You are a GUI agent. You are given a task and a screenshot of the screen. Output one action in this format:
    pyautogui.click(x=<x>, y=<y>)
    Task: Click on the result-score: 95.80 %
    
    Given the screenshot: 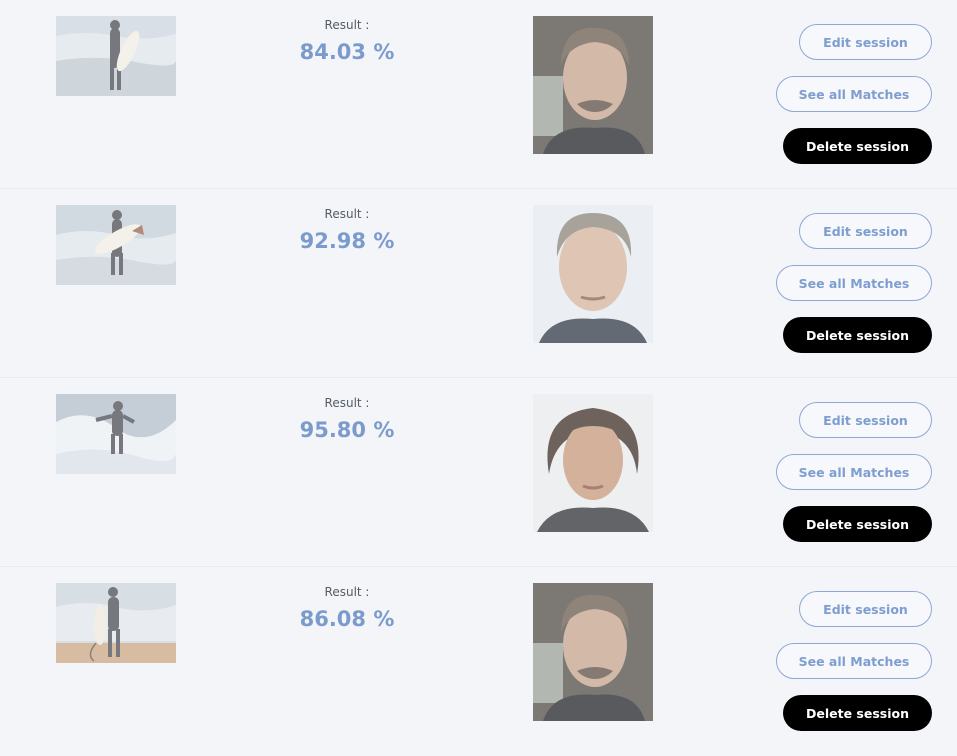 What is the action you would take?
    pyautogui.click(x=347, y=430)
    